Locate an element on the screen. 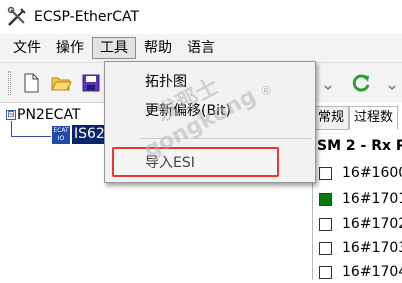 The height and width of the screenshot is (283, 402). sync-manager-title: SM 2 - Rx P is located at coordinates (359, 146).